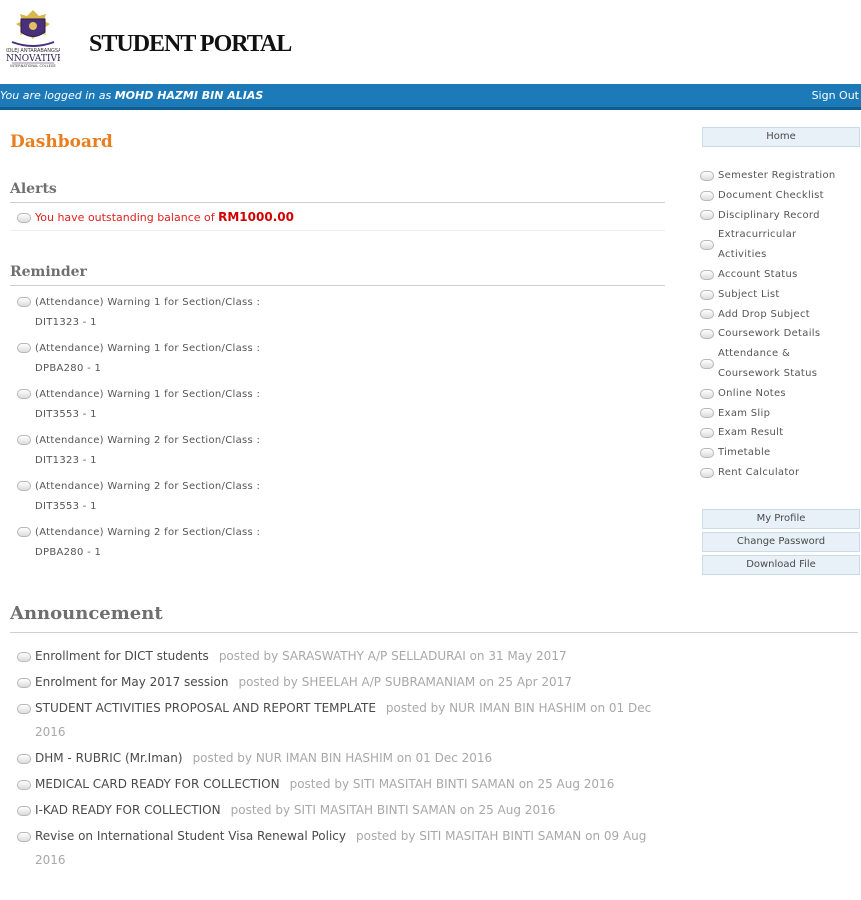 This screenshot has width=861, height=900. What do you see at coordinates (109, 758) in the screenshot?
I see `announcement-link: DHM - RUBRIC (Mr.Iman)` at bounding box center [109, 758].